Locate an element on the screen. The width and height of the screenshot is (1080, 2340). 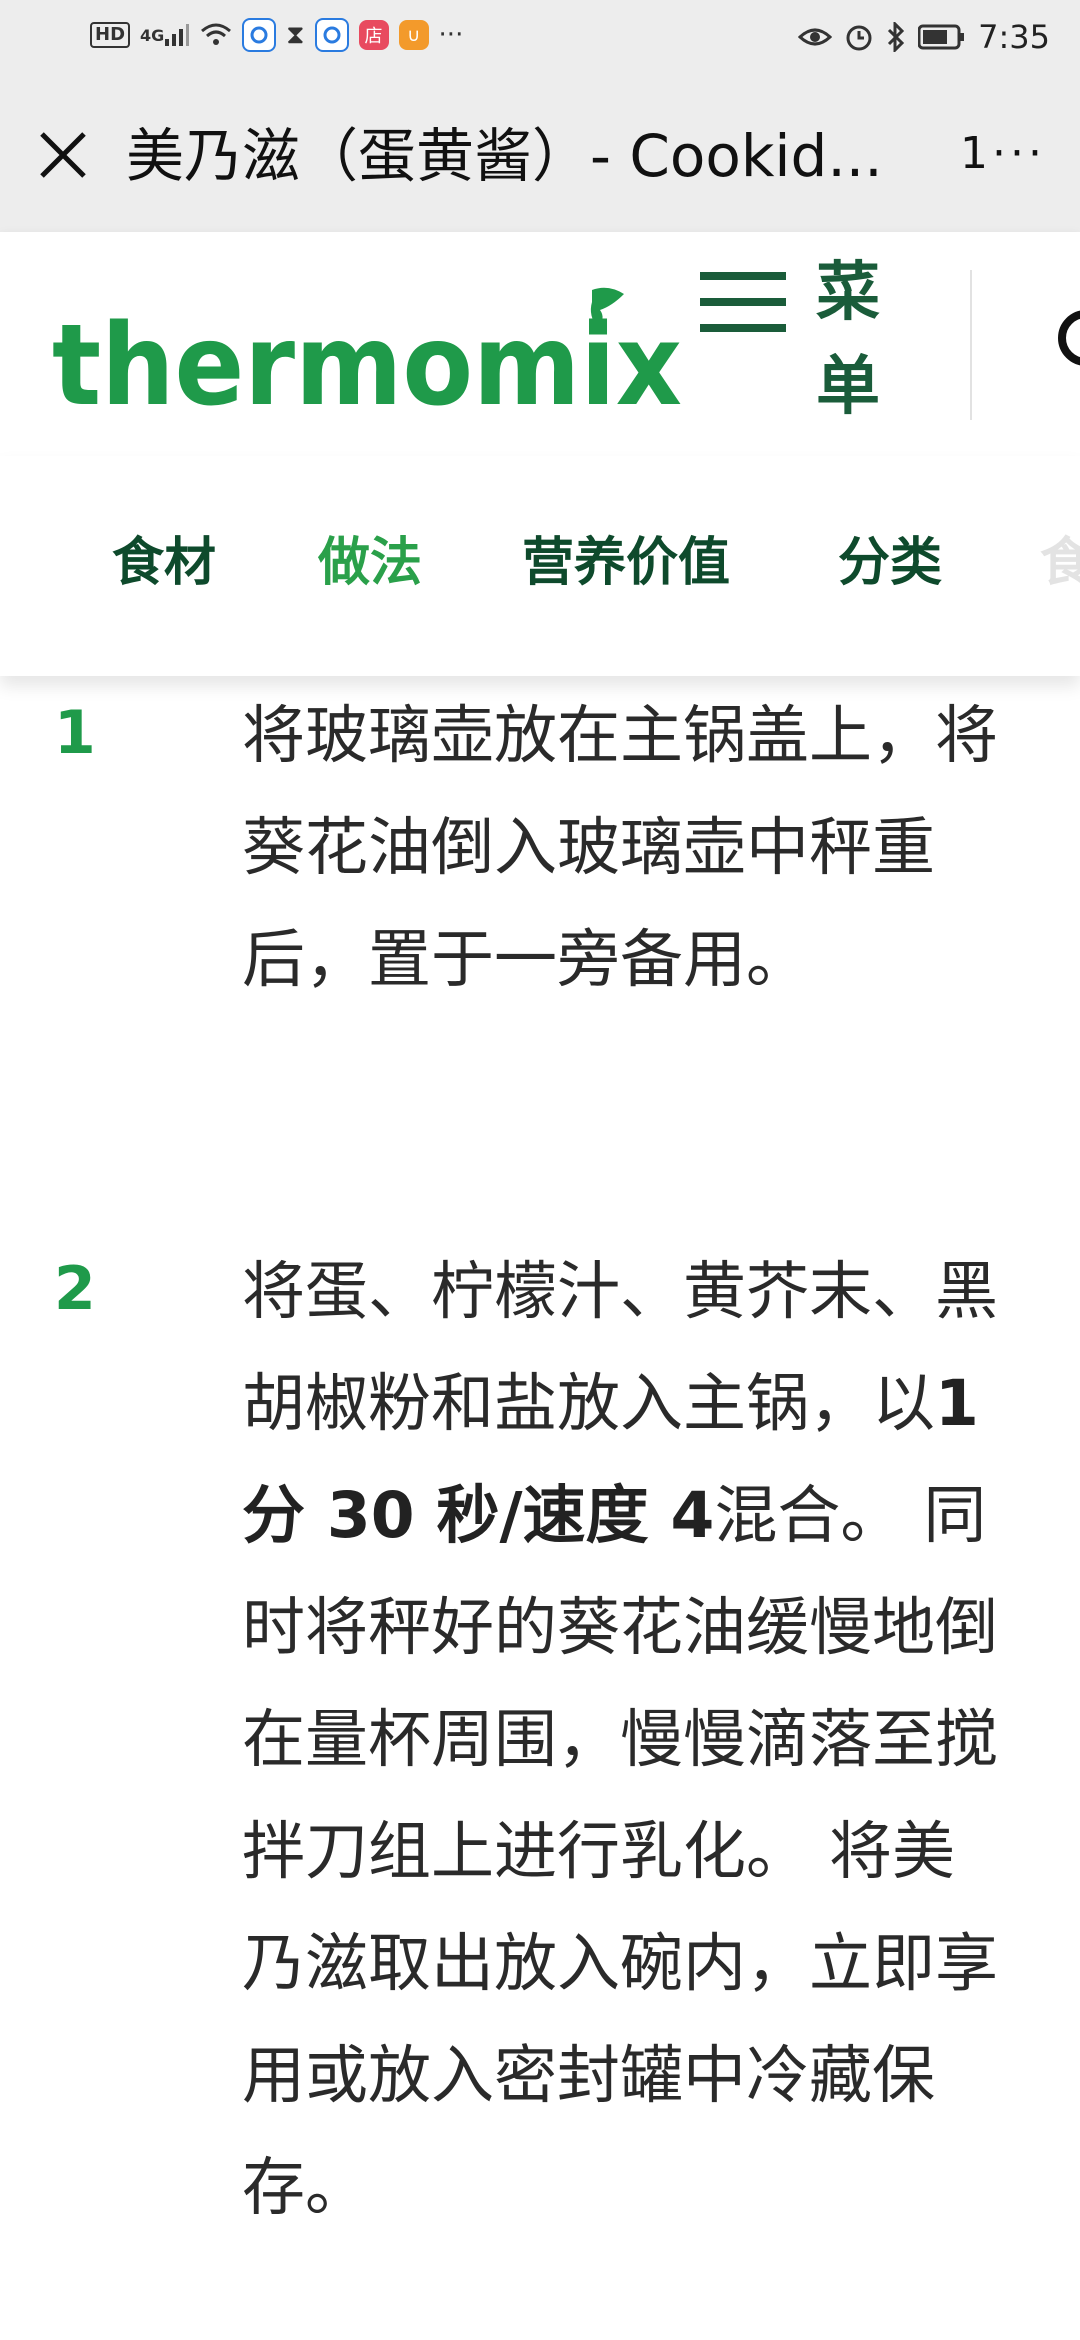
close-icon is located at coordinates (63, 155).